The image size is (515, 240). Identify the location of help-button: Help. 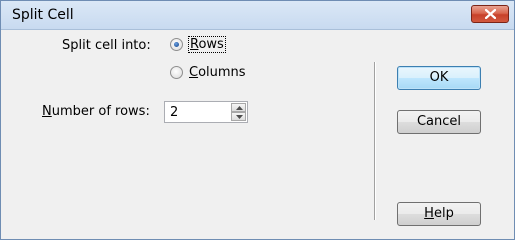
(439, 214).